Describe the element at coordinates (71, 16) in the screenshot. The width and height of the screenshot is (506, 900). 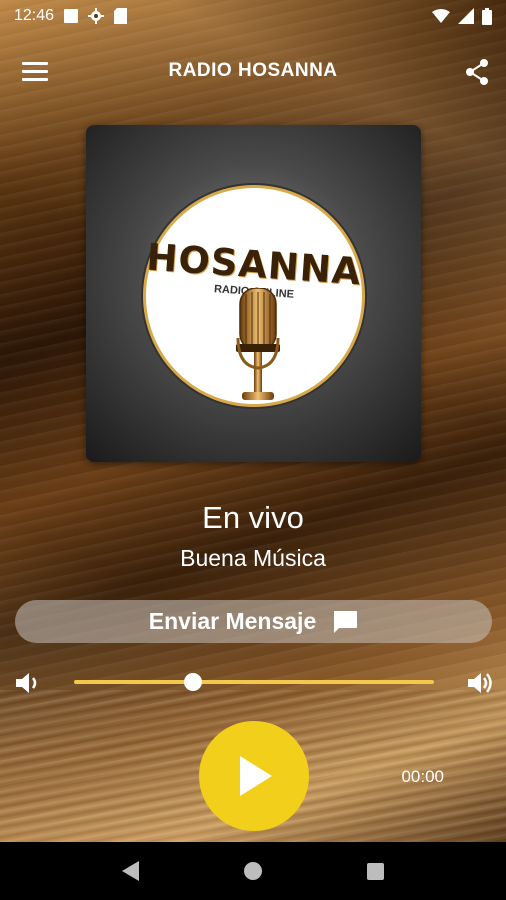
I see `notification-square-icon` at that location.